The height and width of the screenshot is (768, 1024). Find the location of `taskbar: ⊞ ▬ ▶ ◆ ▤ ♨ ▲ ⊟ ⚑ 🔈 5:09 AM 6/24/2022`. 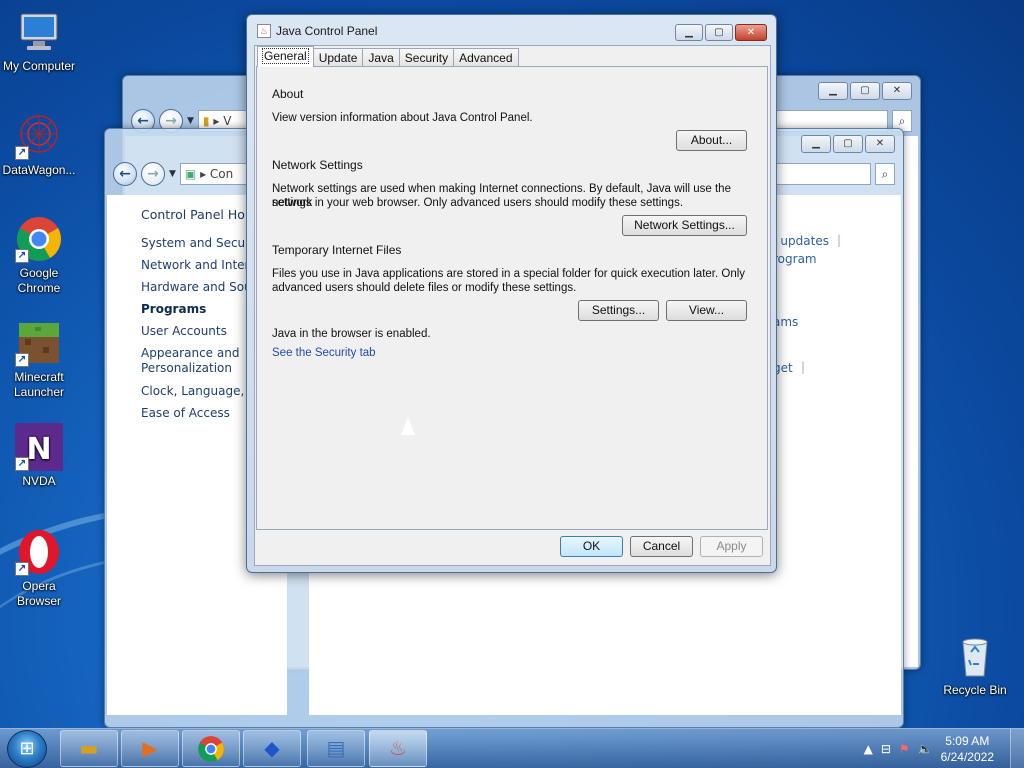

taskbar: ⊞ ▬ ▶ ◆ ▤ ♨ ▲ ⊟ ⚑ 🔈 5:09 AM 6/24/2022 is located at coordinates (512, 748).